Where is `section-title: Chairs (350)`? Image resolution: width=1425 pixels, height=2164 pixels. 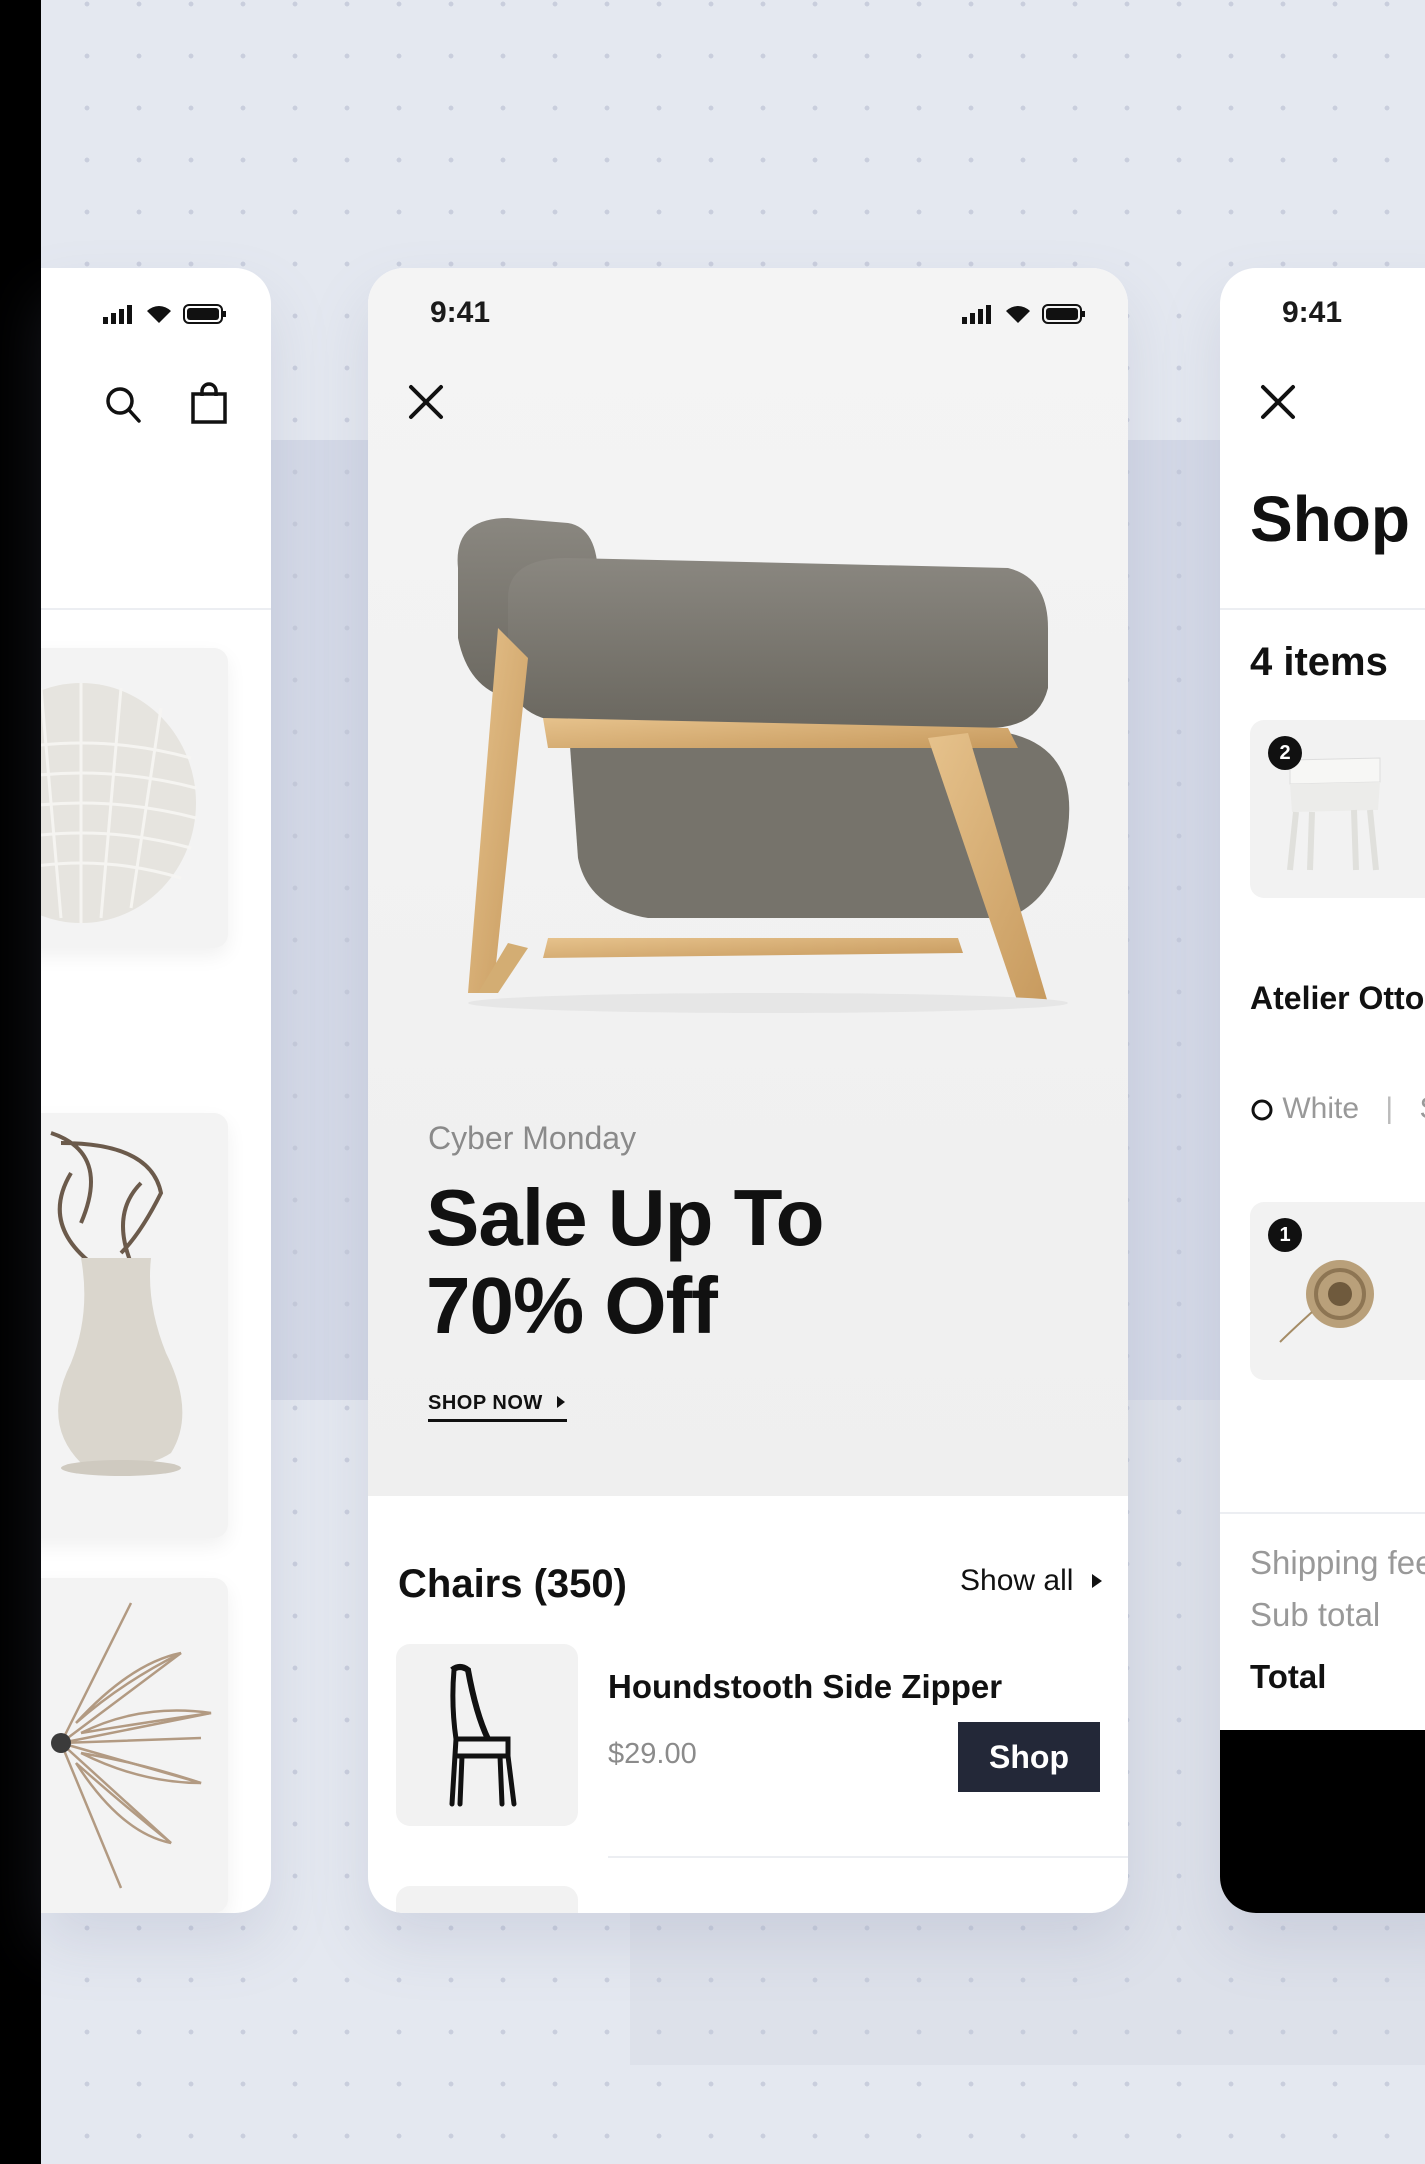
section-title: Chairs (350) is located at coordinates (512, 1584).